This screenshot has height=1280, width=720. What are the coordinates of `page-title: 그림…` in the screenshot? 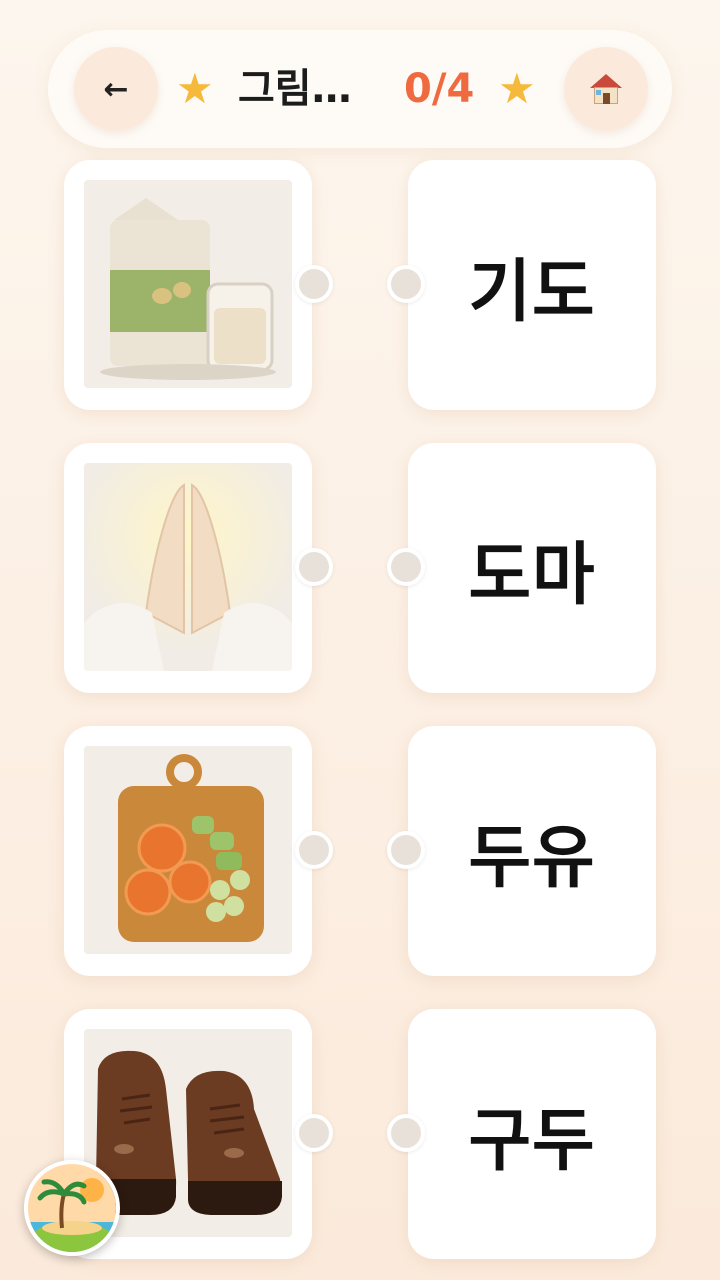 It's located at (295, 89).